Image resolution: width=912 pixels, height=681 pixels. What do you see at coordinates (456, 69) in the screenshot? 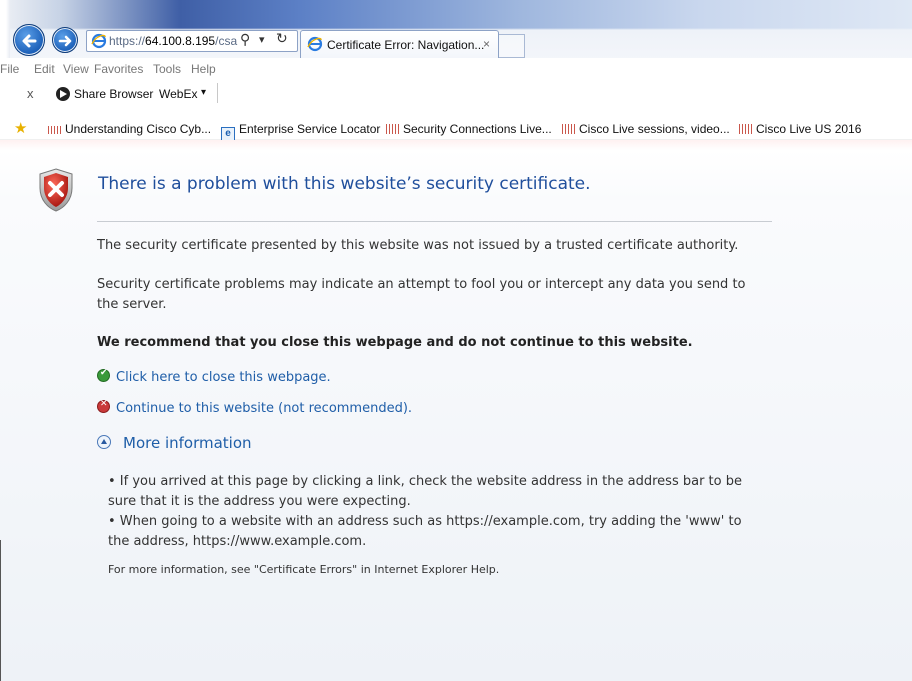
I see `menu-bar: File Edit View Favorites Tools Help` at bounding box center [456, 69].